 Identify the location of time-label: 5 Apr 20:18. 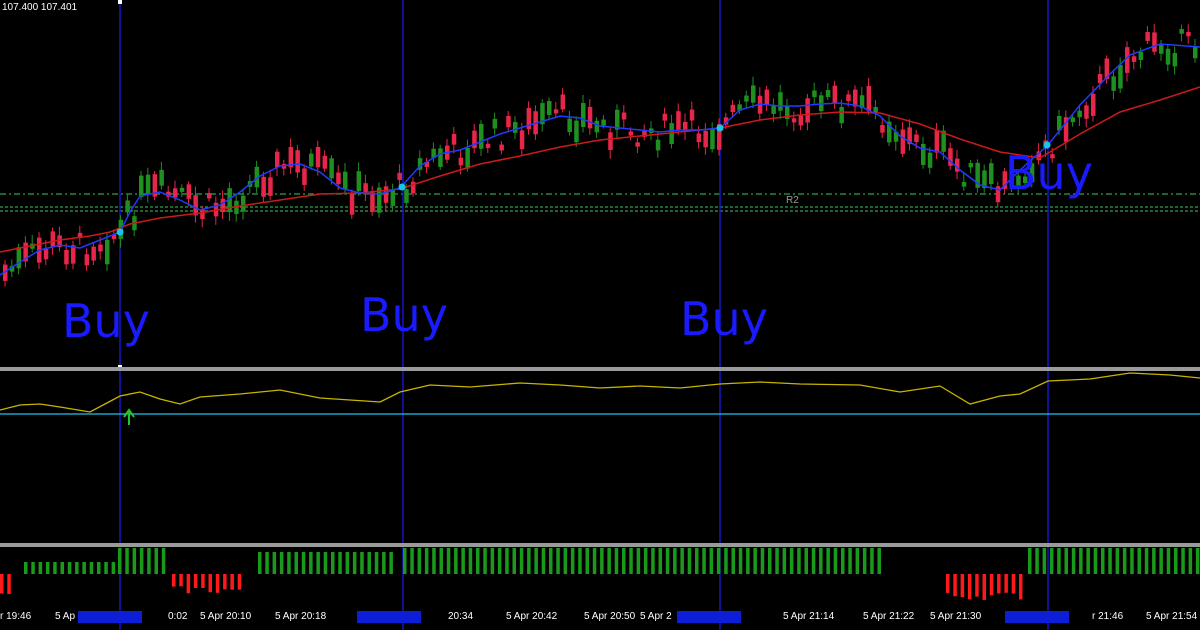
(301, 616).